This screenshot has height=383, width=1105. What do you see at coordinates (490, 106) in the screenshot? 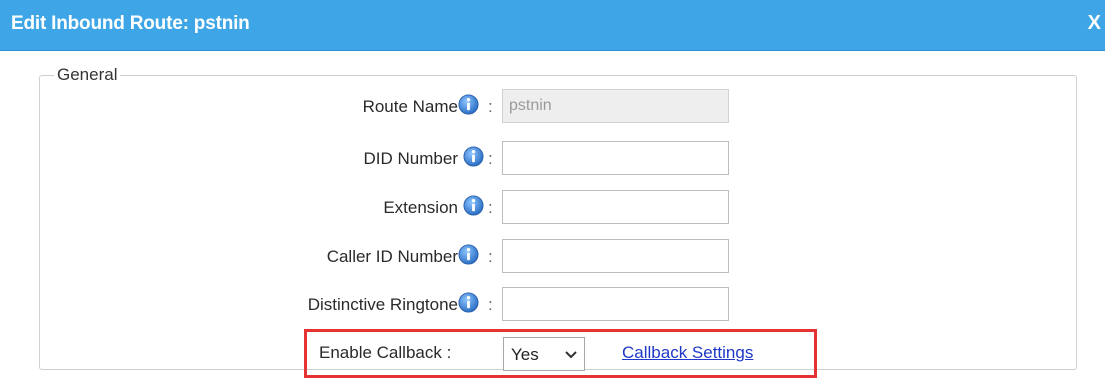
I see `route-name-colon: :` at bounding box center [490, 106].